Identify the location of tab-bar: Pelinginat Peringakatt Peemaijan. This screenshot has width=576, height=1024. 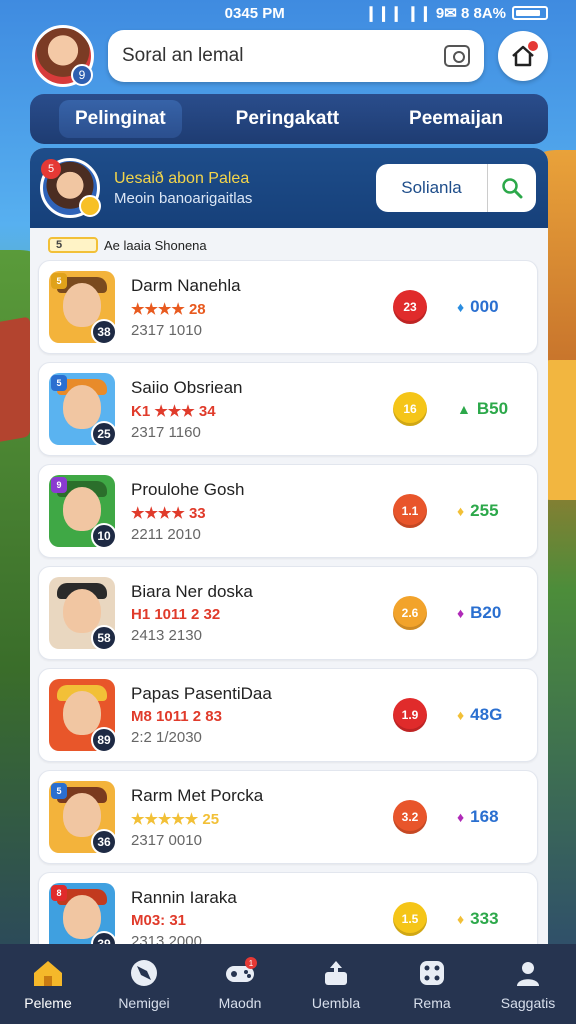
(289, 119).